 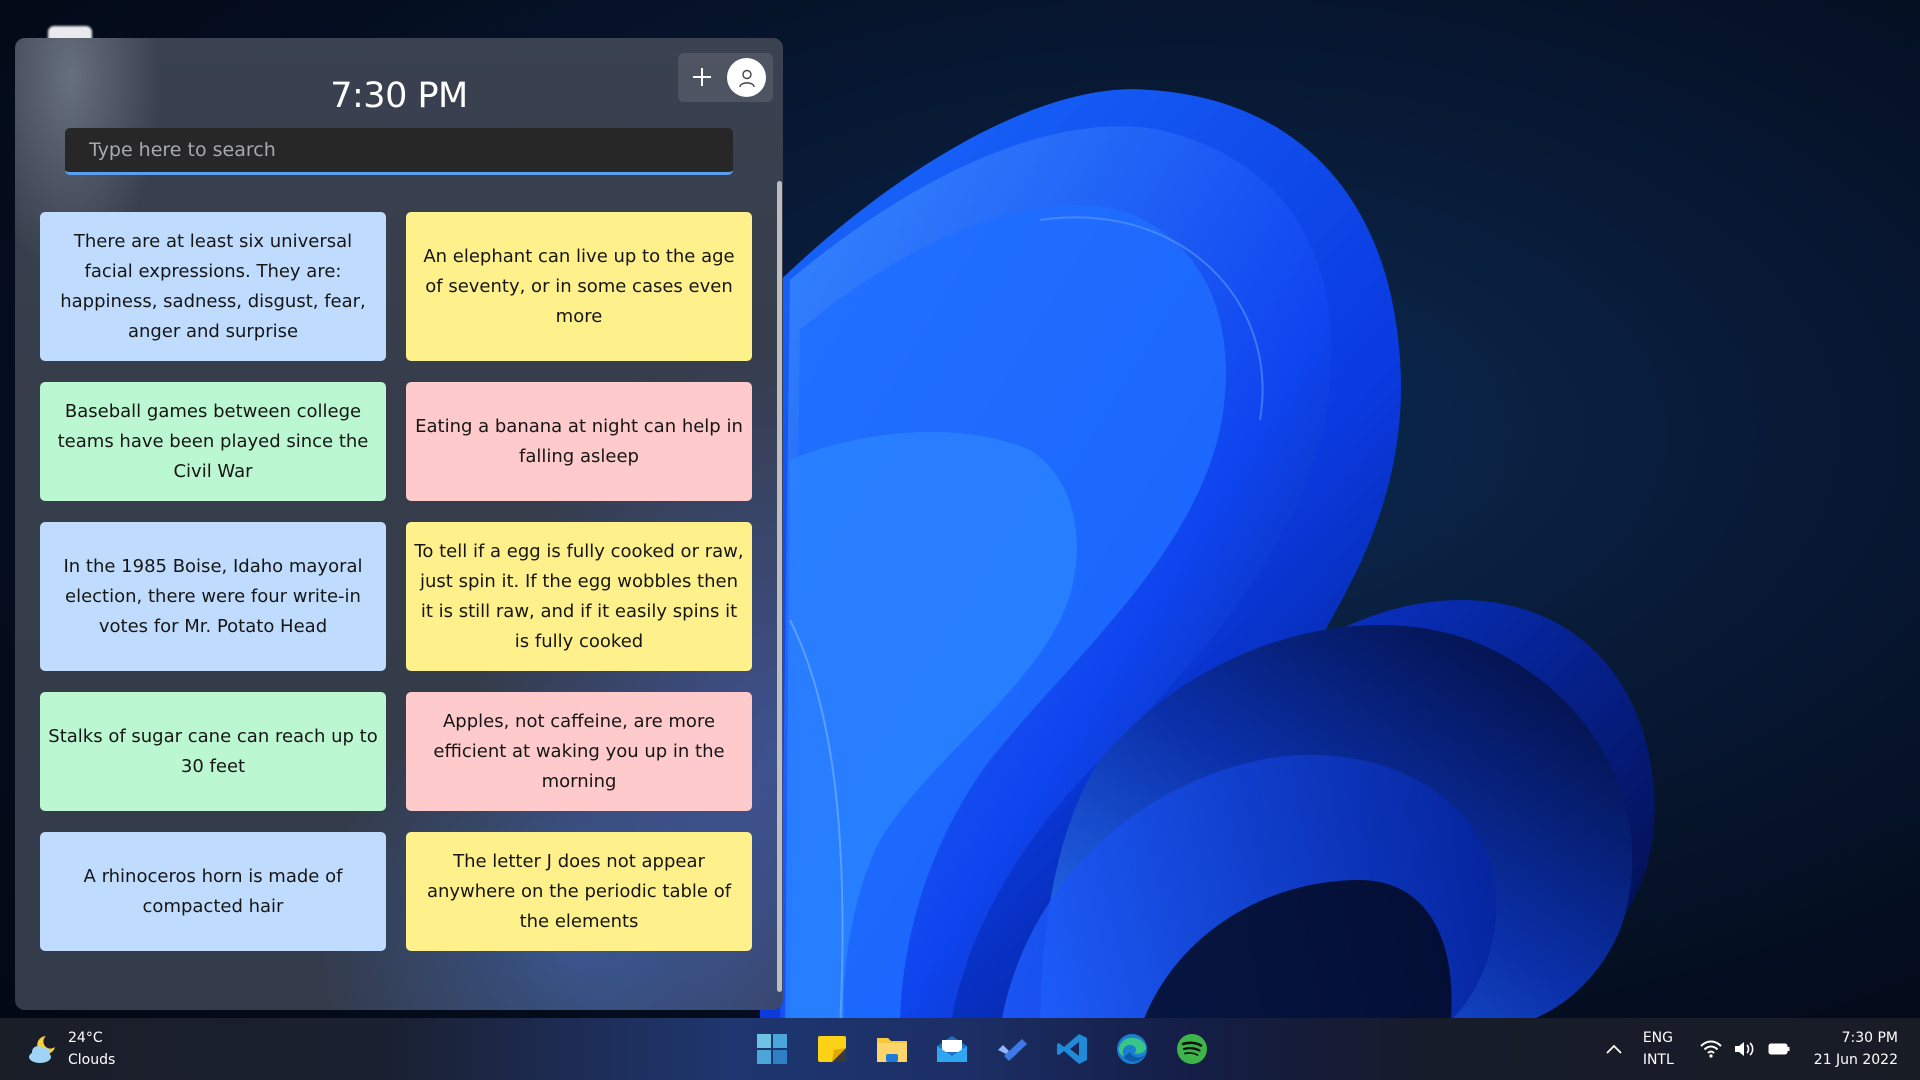 I want to click on weather-temperature: 24°C, so click(x=85, y=1038).